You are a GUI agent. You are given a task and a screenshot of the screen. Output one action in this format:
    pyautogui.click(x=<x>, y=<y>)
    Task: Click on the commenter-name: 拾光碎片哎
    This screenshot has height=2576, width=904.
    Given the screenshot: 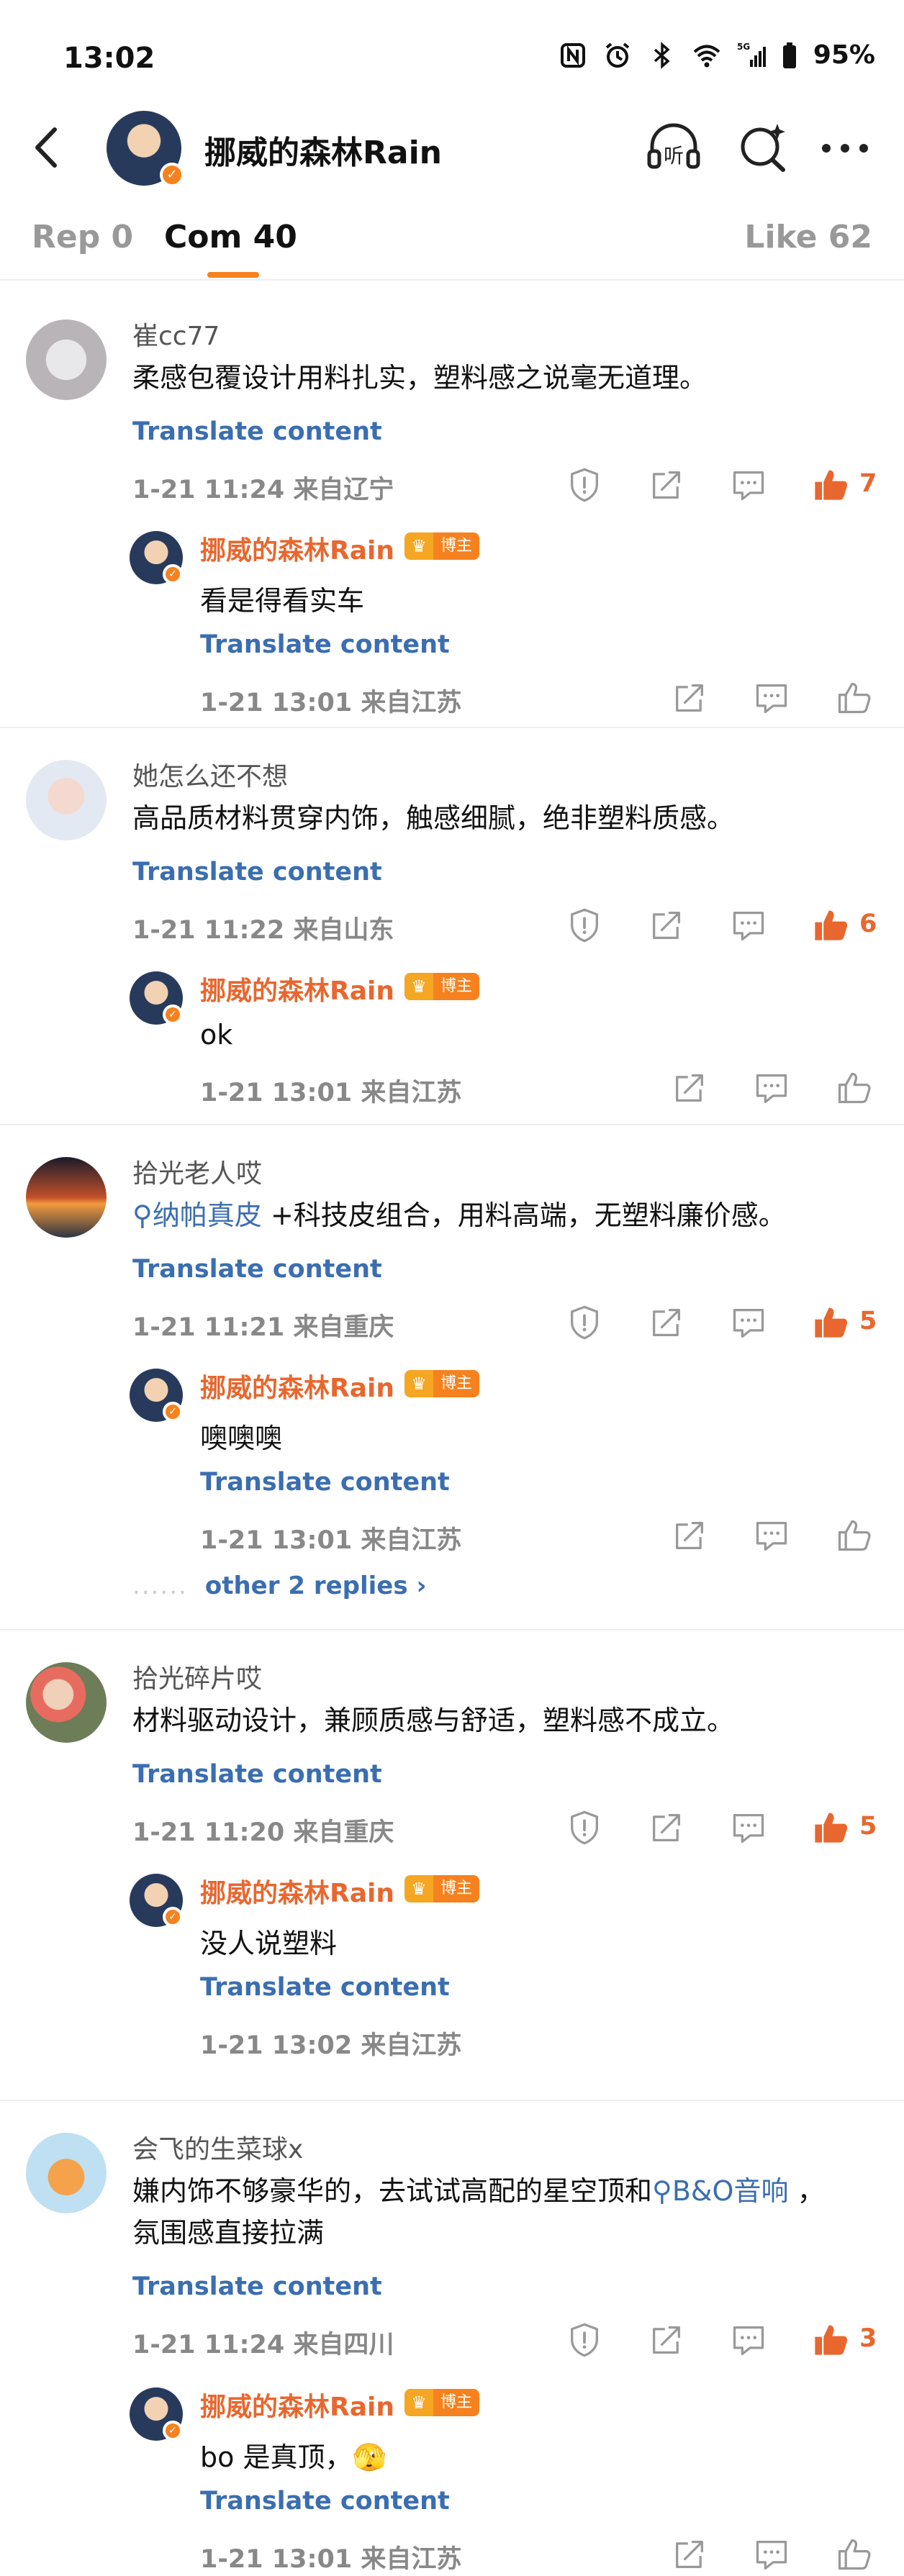 What is the action you would take?
    pyautogui.click(x=197, y=1676)
    